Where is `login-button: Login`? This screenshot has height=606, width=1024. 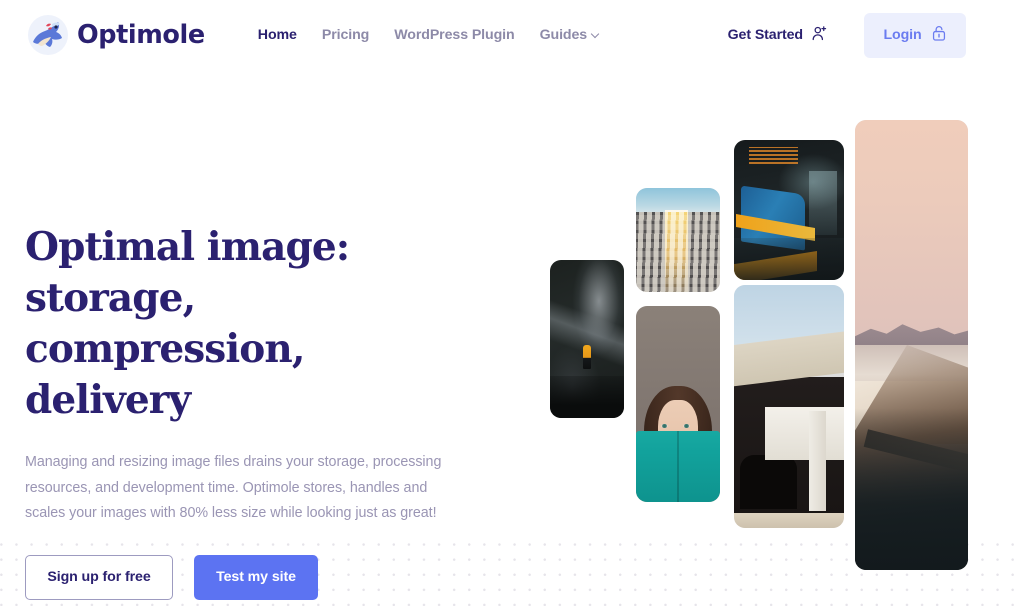
login-button: Login is located at coordinates (915, 35).